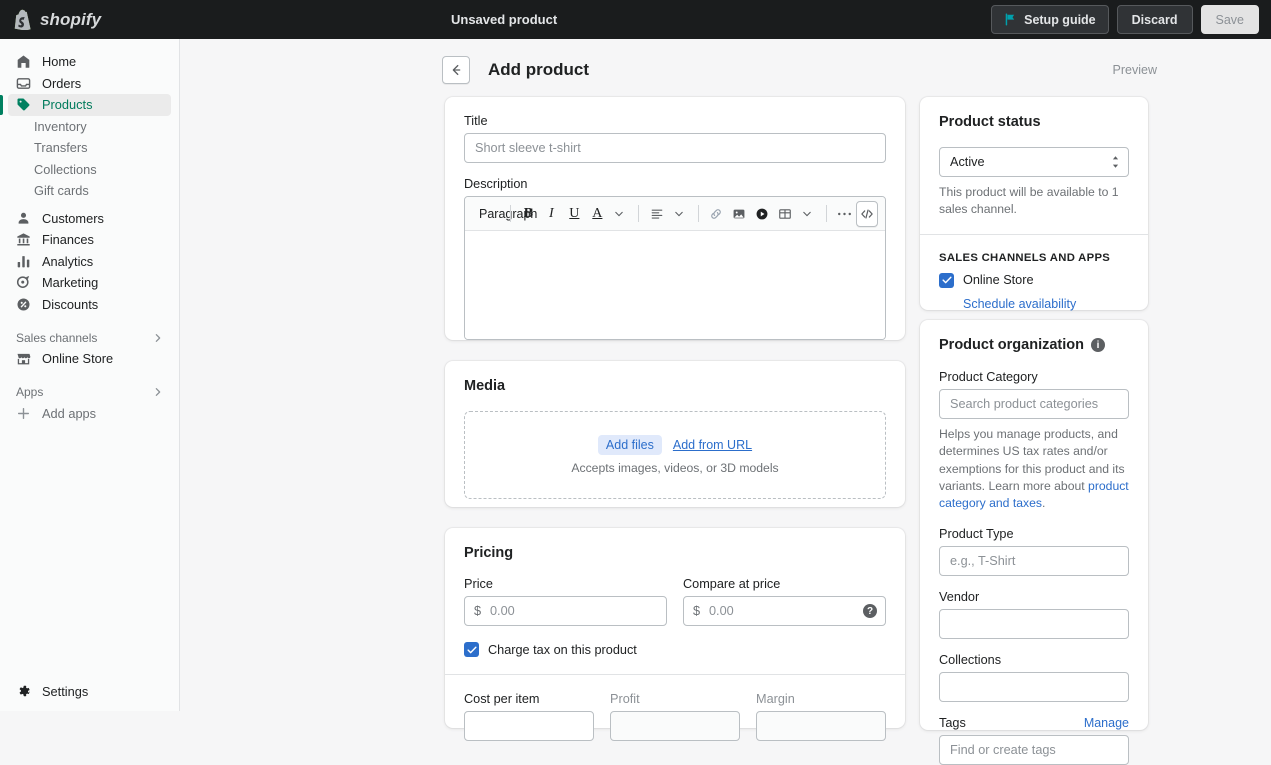  I want to click on setup-guide-label: Setup guide, so click(1060, 20).